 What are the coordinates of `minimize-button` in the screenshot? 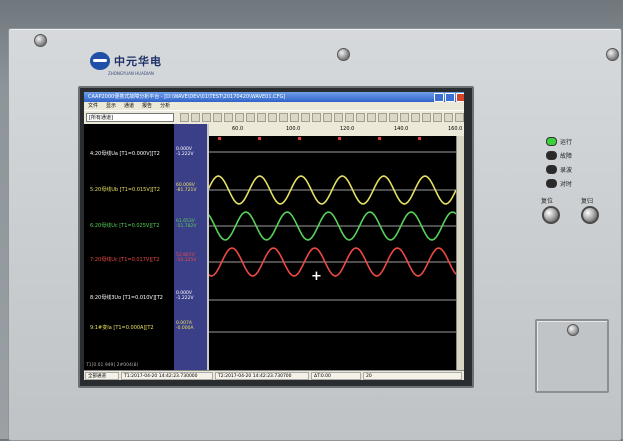 It's located at (439, 97).